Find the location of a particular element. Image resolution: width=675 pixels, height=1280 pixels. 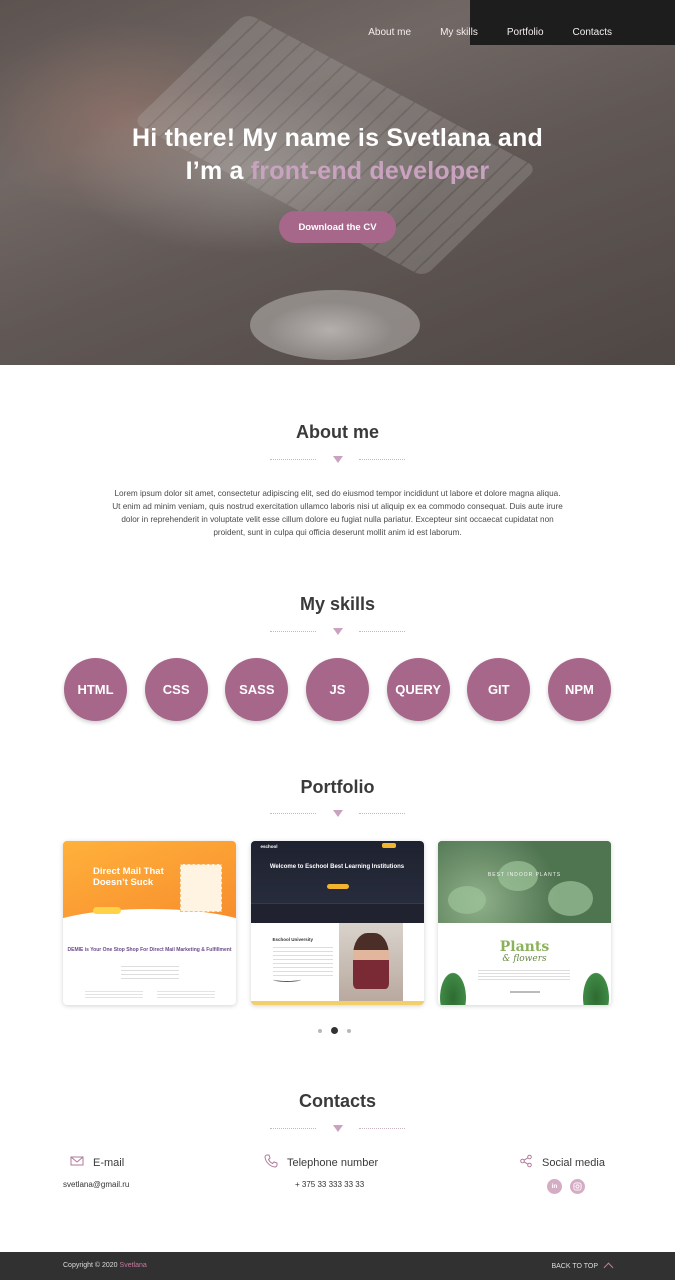

carousel-pagination is located at coordinates (334, 1030).